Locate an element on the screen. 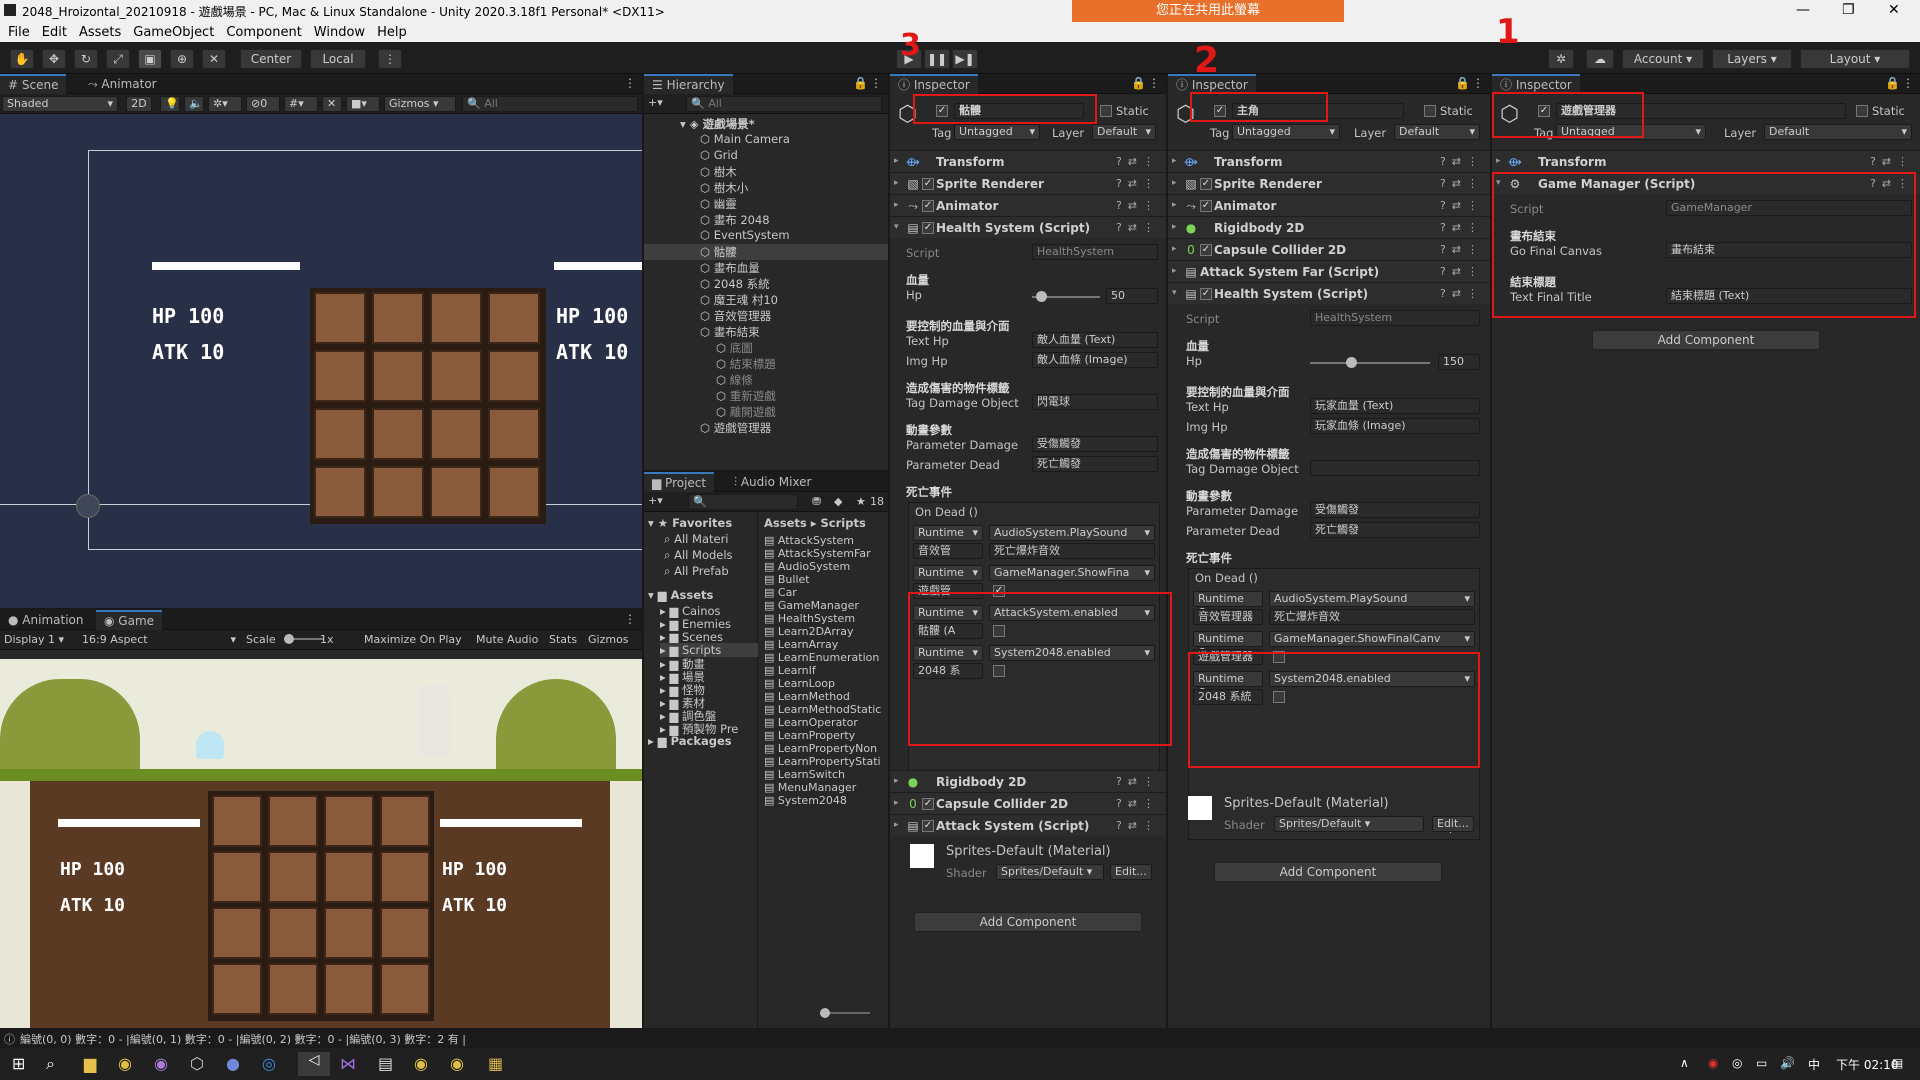 This screenshot has height=1080, width=1920. hp-value-field: 150 is located at coordinates (1459, 362).